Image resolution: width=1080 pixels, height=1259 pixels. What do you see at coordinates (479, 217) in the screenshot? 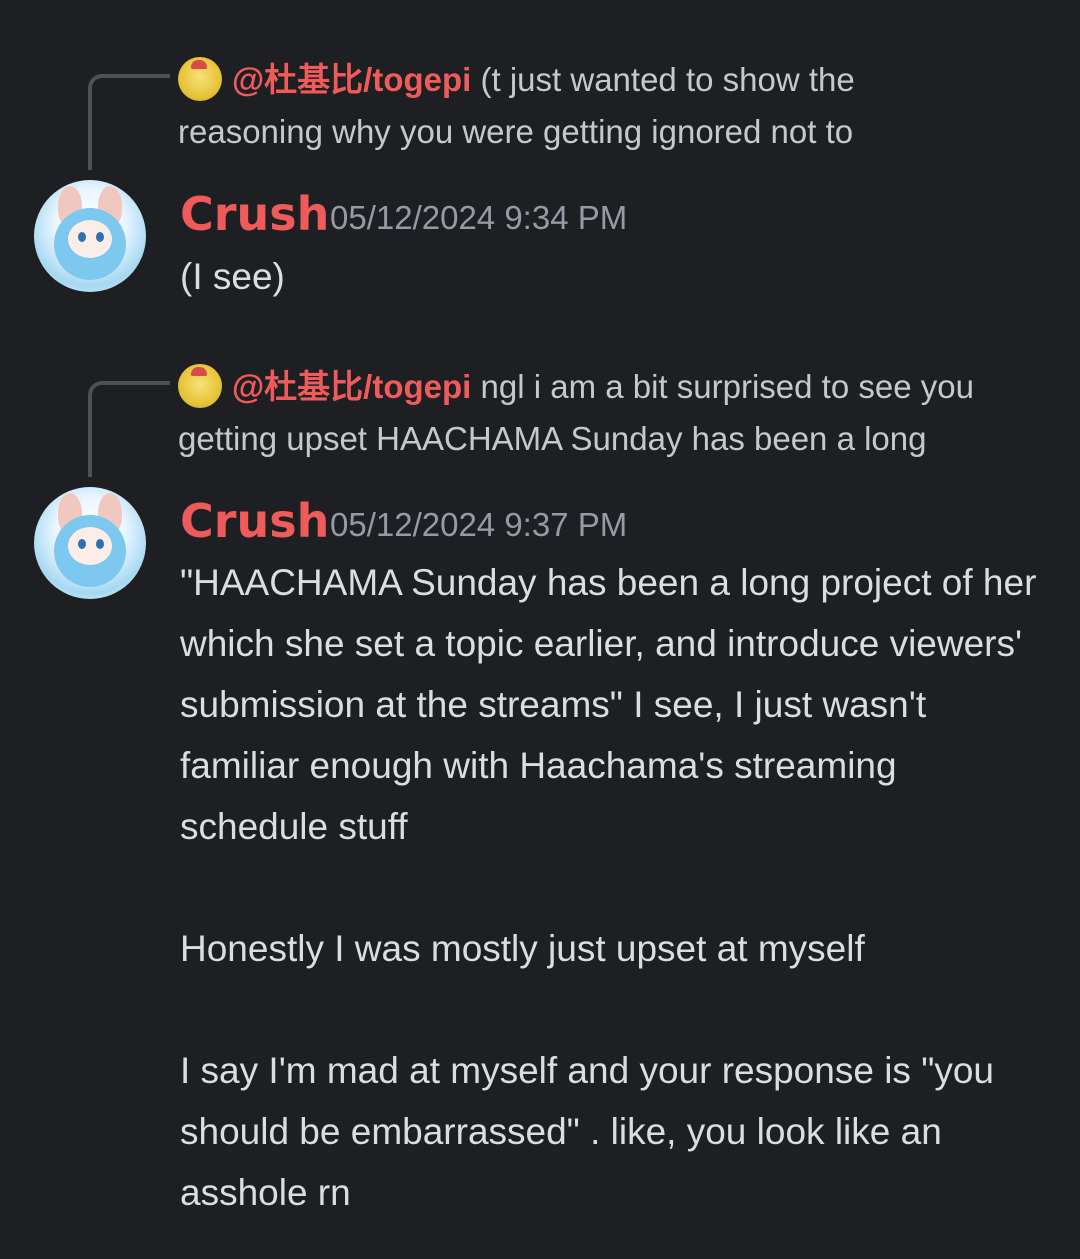
I see `message-timestamp: 05/12/2024 9:34 PM` at bounding box center [479, 217].